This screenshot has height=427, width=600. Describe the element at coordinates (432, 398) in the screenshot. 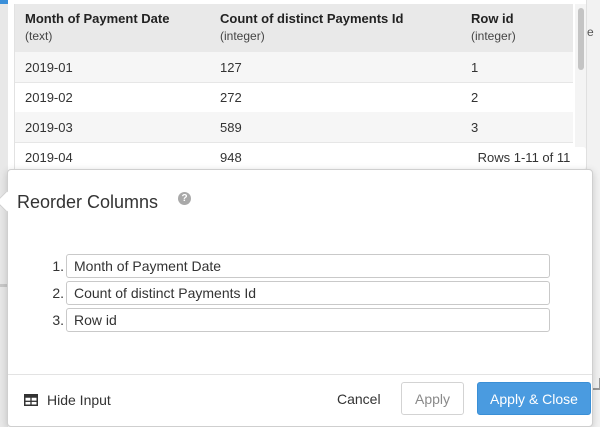

I see `apply-button: Apply` at that location.